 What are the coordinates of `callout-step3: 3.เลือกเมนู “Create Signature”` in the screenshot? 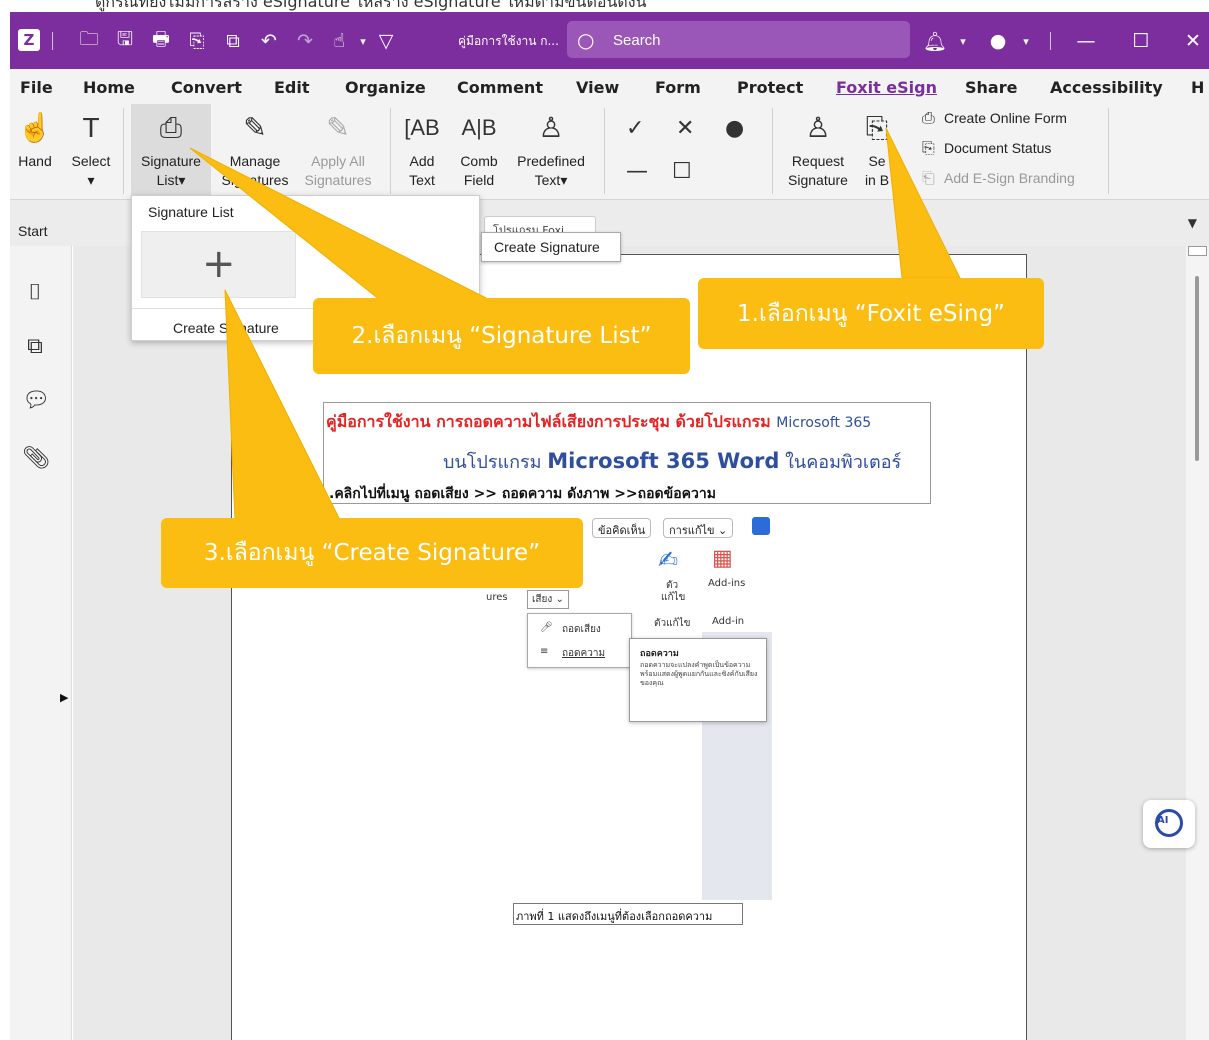 It's located at (372, 553).